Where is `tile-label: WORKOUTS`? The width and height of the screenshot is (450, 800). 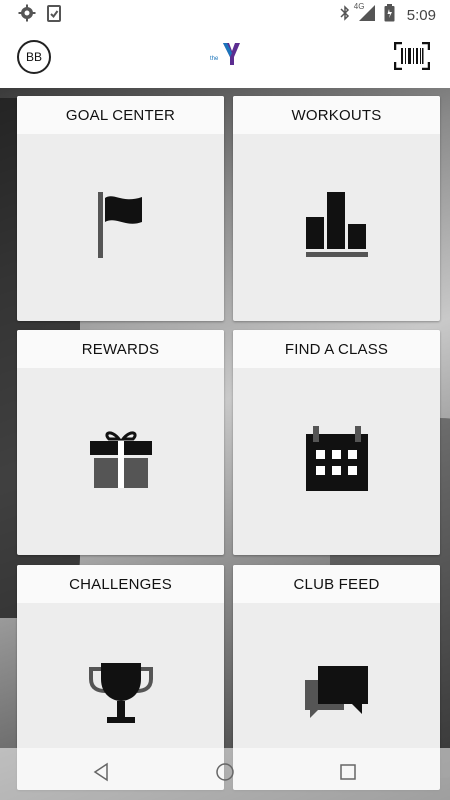 tile-label: WORKOUTS is located at coordinates (336, 115).